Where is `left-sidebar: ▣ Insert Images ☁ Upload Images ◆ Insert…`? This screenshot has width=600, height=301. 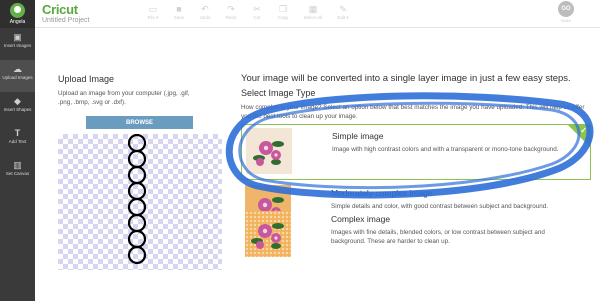
left-sidebar: ▣ Insert Images ☁ Upload Images ◆ Insert… is located at coordinates (17, 164).